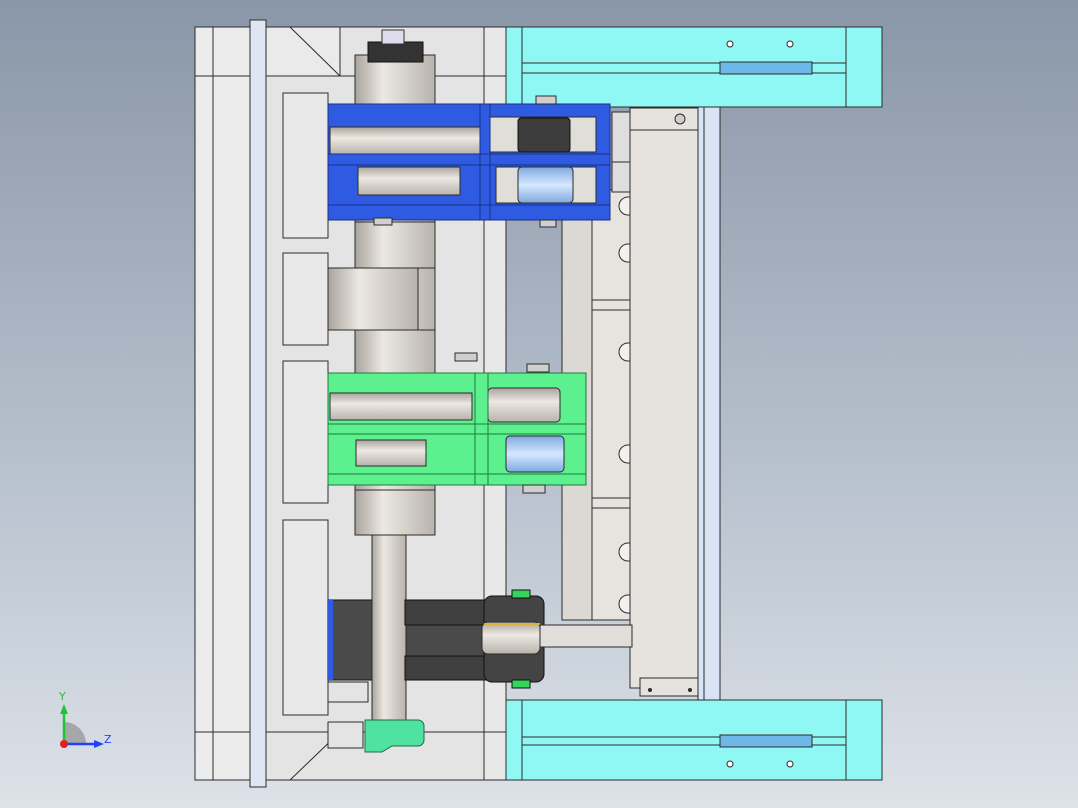 Image resolution: width=1078 pixels, height=808 pixels. Describe the element at coordinates (389, 627) in the screenshot. I see `piston-rod` at that location.